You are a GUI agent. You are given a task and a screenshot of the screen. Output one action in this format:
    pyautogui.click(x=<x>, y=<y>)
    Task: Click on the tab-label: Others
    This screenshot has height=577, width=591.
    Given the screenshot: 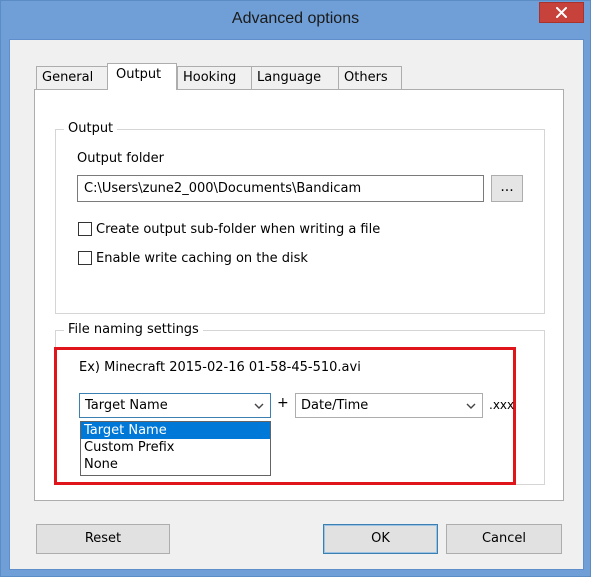 What is the action you would take?
    pyautogui.click(x=366, y=77)
    